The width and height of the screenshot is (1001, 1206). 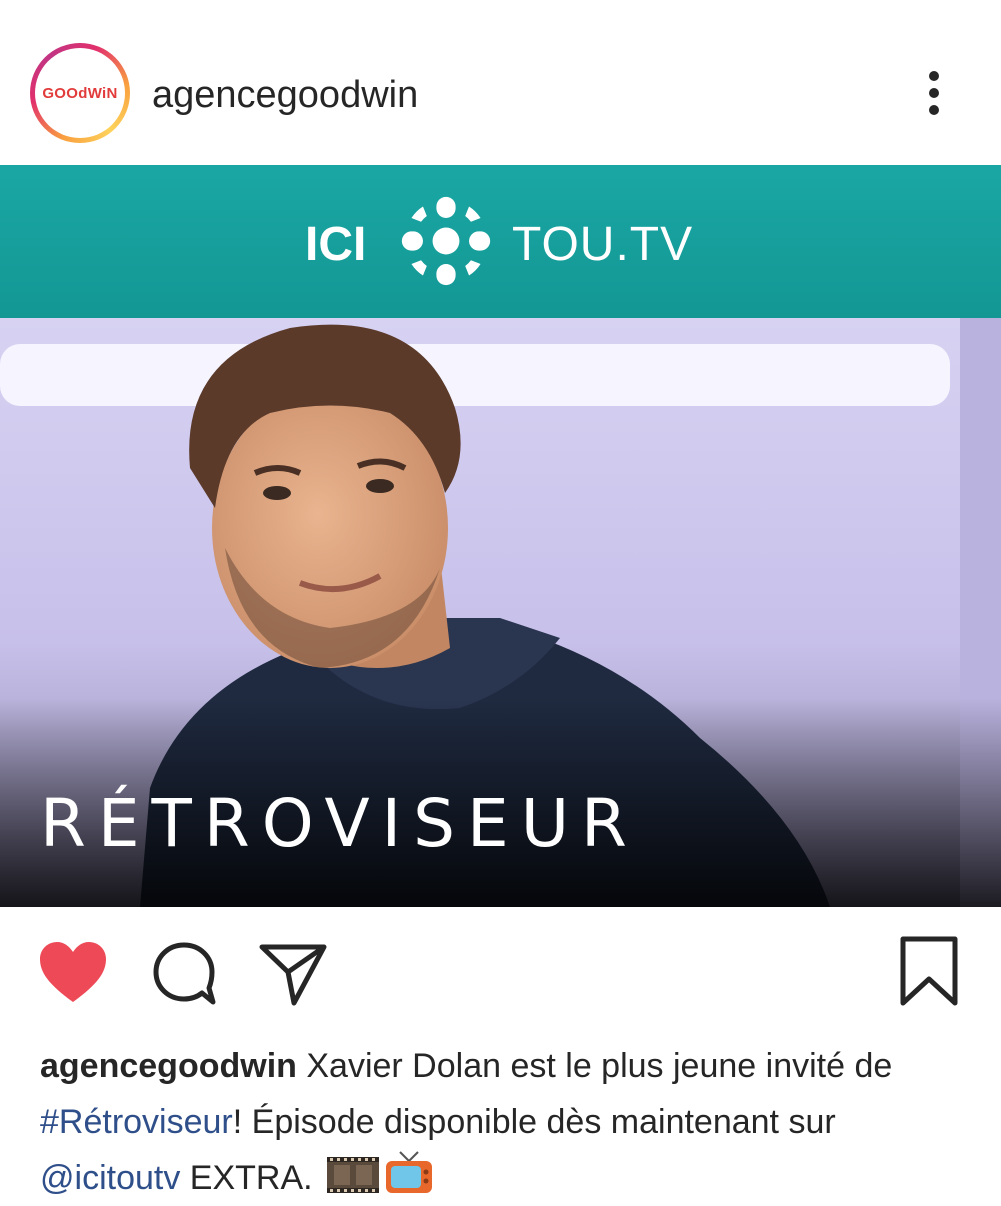 What do you see at coordinates (110, 1178) in the screenshot?
I see `mention-link: @icitoutv` at bounding box center [110, 1178].